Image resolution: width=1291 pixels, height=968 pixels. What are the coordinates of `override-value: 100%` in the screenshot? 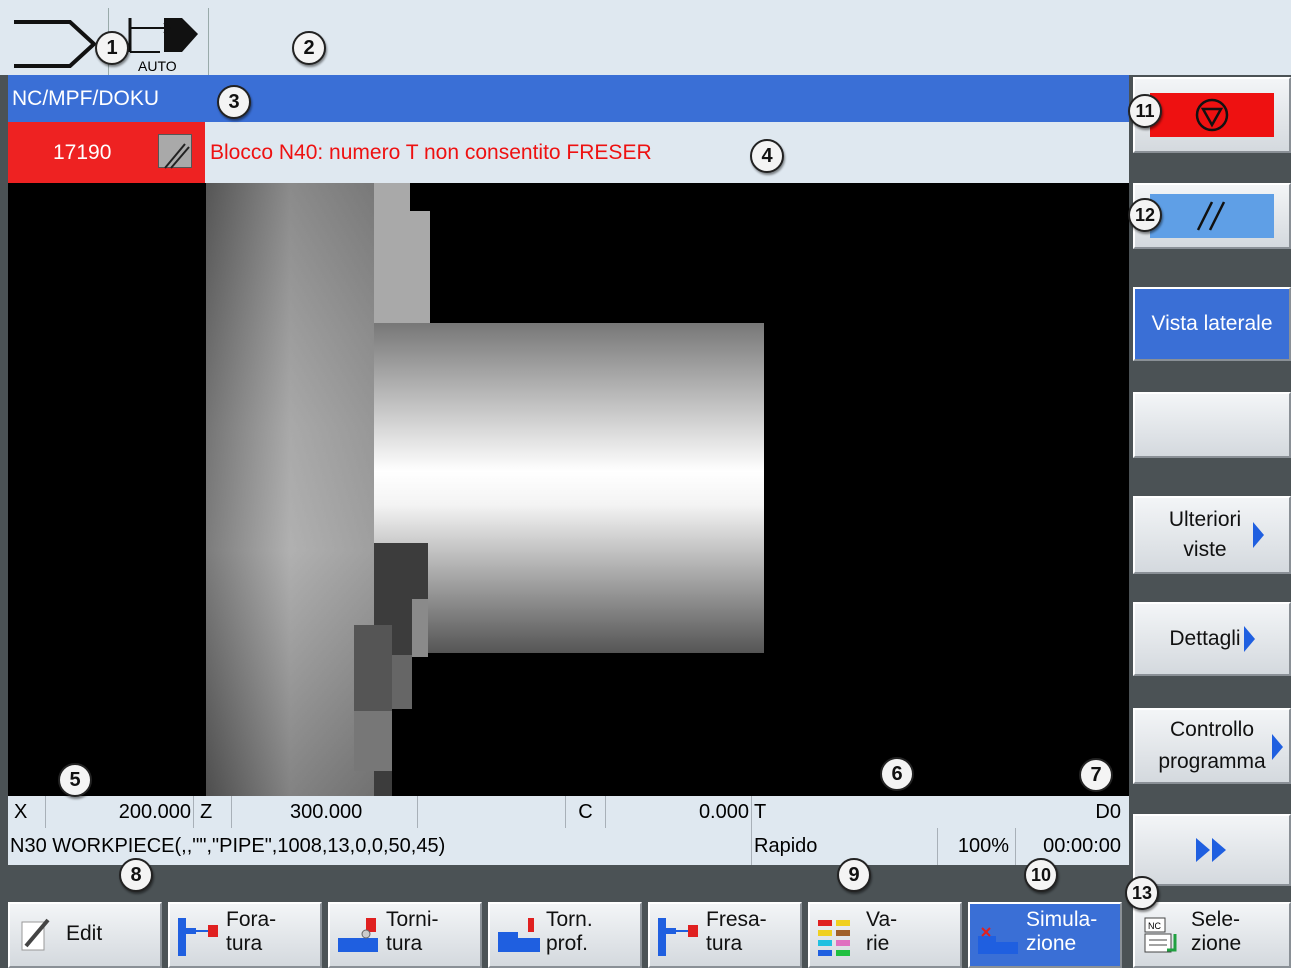 It's located at (977, 846).